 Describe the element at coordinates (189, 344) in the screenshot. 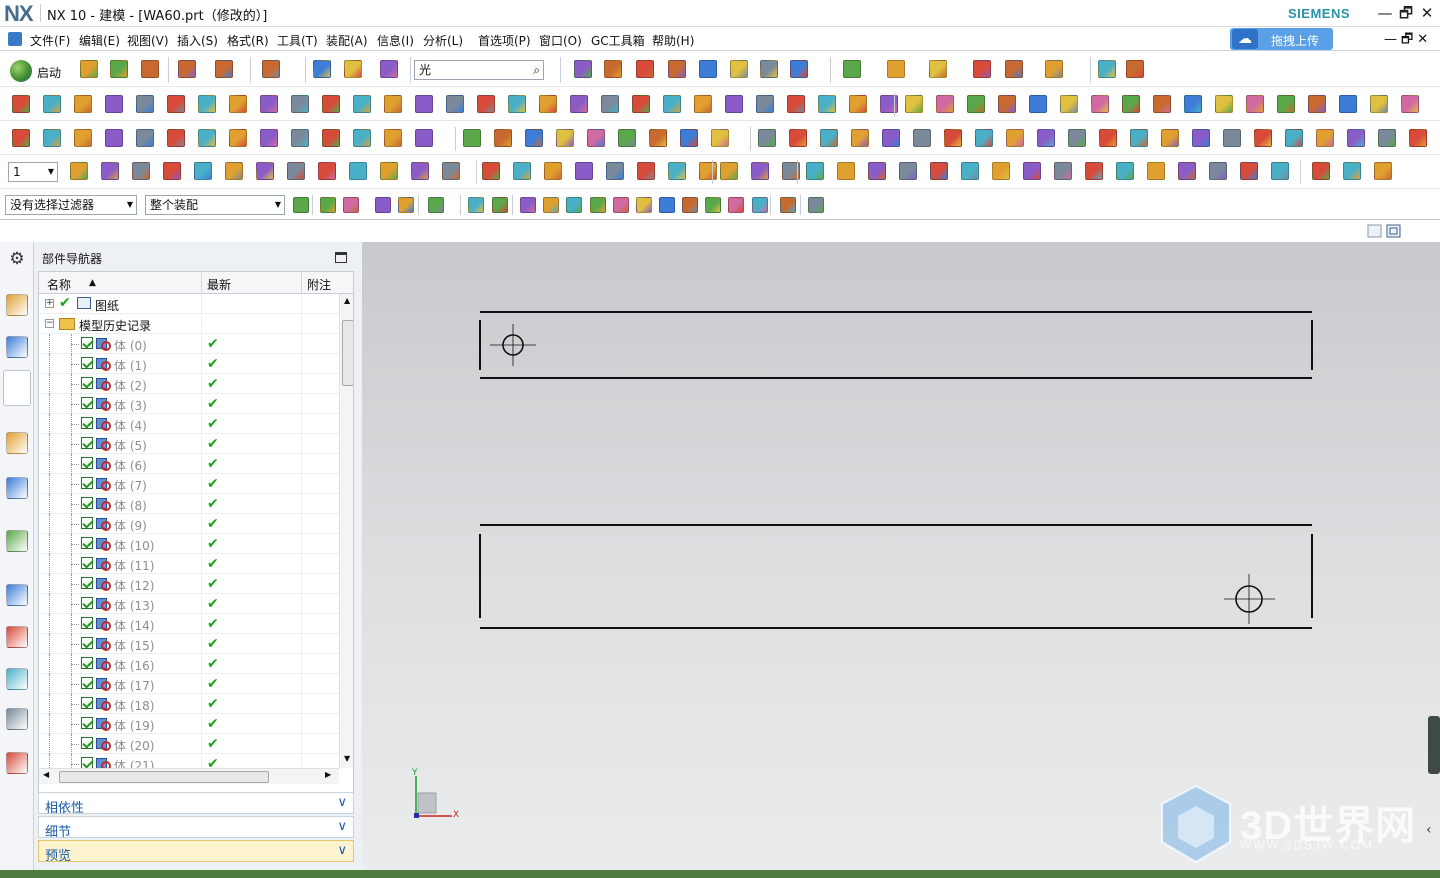

I see `tree-row: 体 (0) ✔` at that location.